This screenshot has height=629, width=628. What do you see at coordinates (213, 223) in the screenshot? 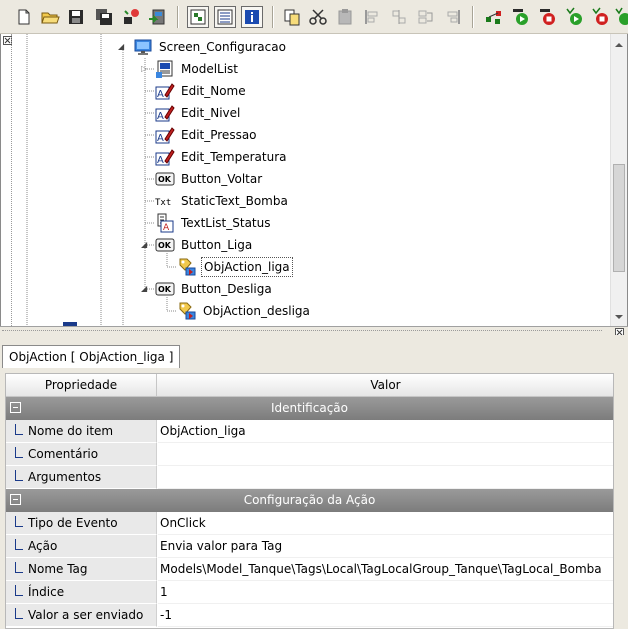
I see `tree-node-textlist-status: A TextList_Status` at bounding box center [213, 223].